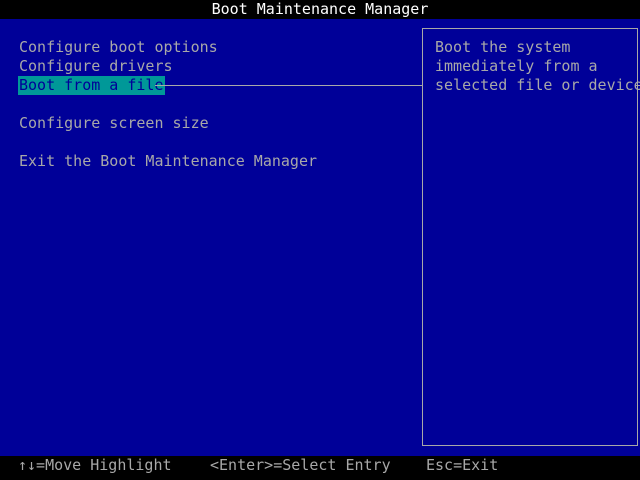 Image resolution: width=640 pixels, height=480 pixels. Describe the element at coordinates (96, 66) in the screenshot. I see `menu-item-configure-drivers: Configure drivers` at that location.